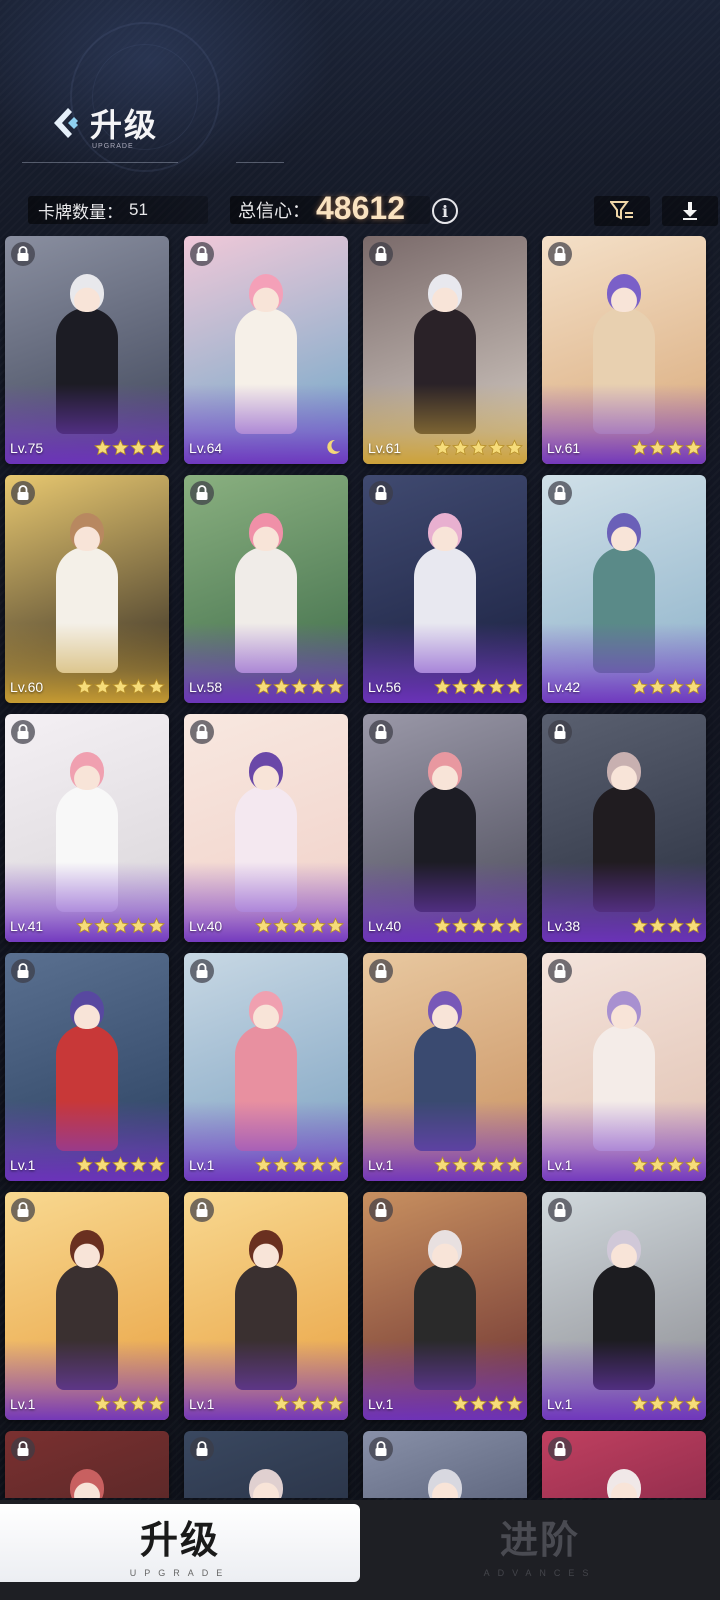  I want to click on character-card: Lv.56, so click(445, 589).